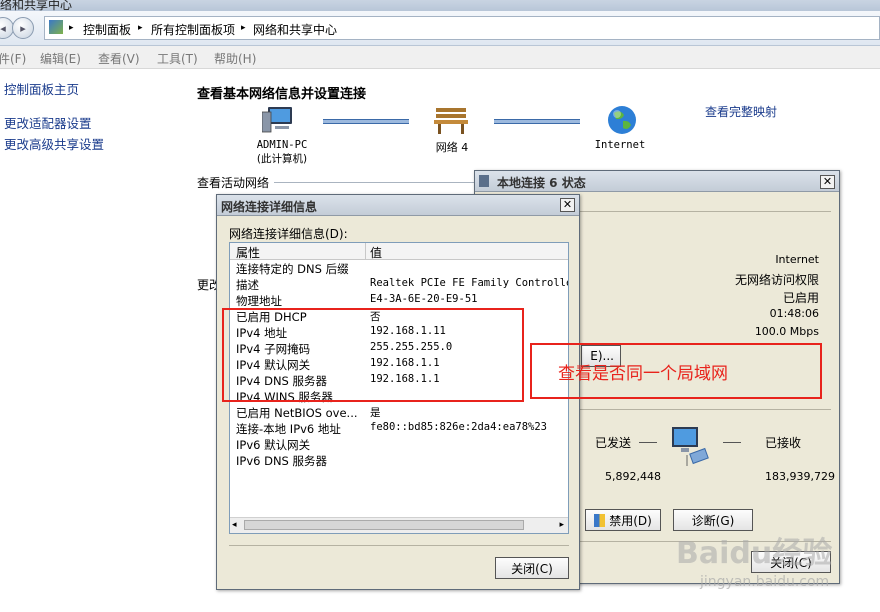 The width and height of the screenshot is (880, 612). I want to click on watermark-logo: Baidu经验, so click(754, 553).